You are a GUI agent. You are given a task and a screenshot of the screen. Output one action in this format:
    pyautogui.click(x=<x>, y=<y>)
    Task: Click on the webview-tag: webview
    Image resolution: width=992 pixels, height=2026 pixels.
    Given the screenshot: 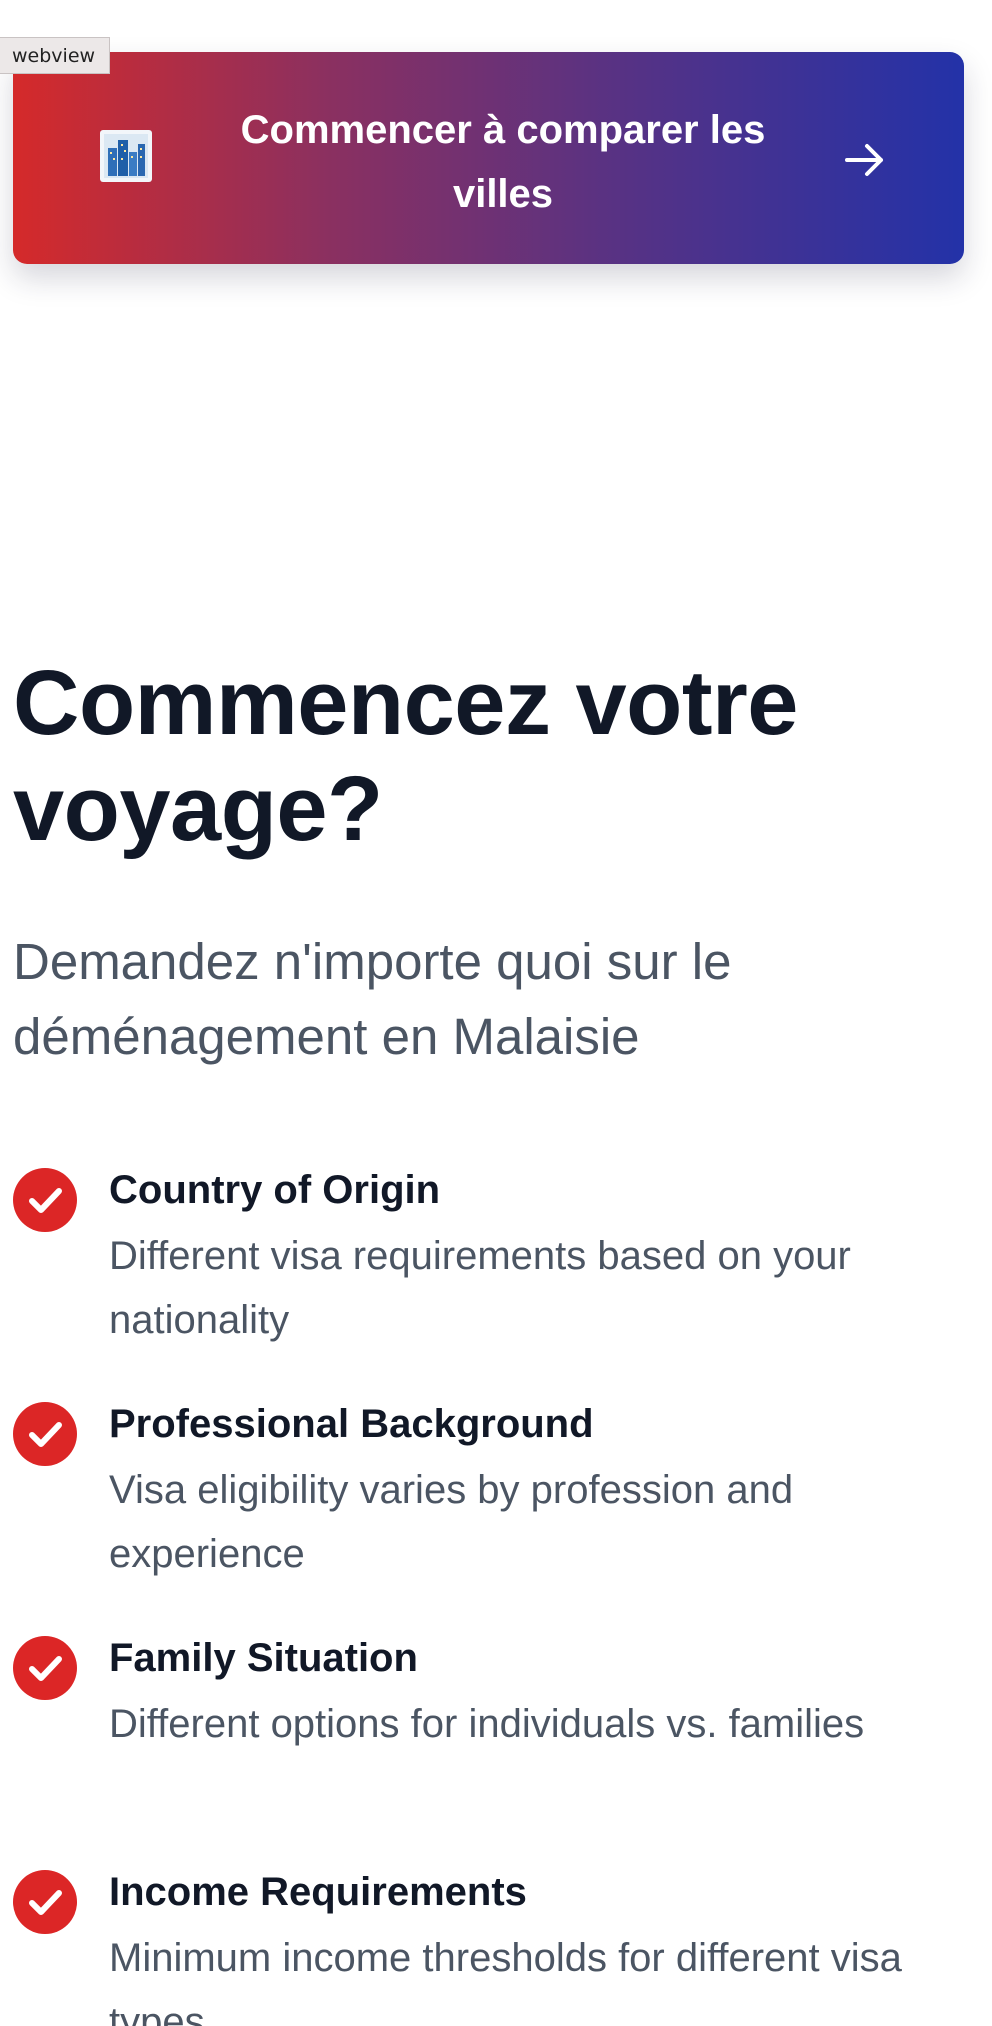 What is the action you would take?
    pyautogui.click(x=55, y=55)
    